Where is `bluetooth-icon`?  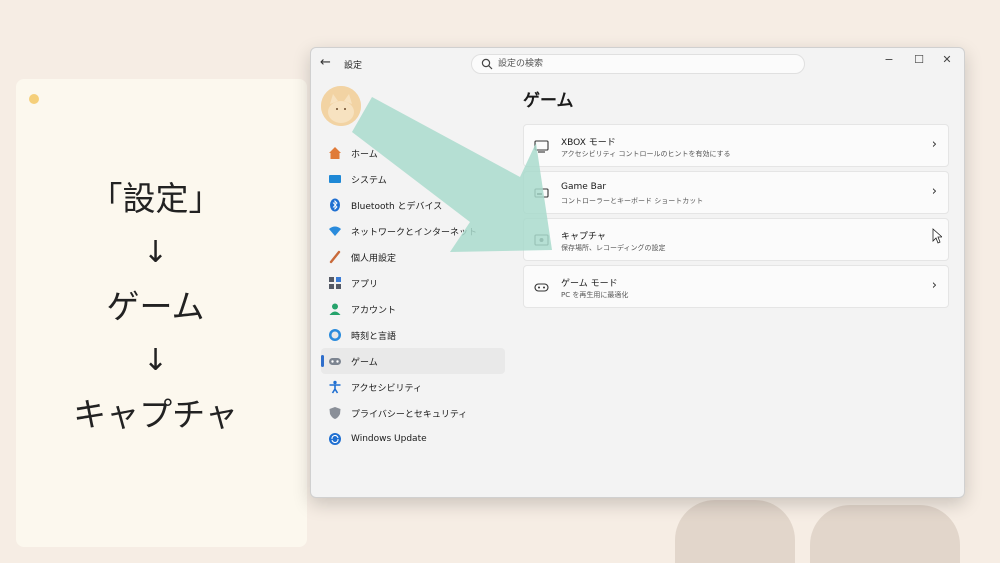
bluetooth-icon is located at coordinates (335, 205).